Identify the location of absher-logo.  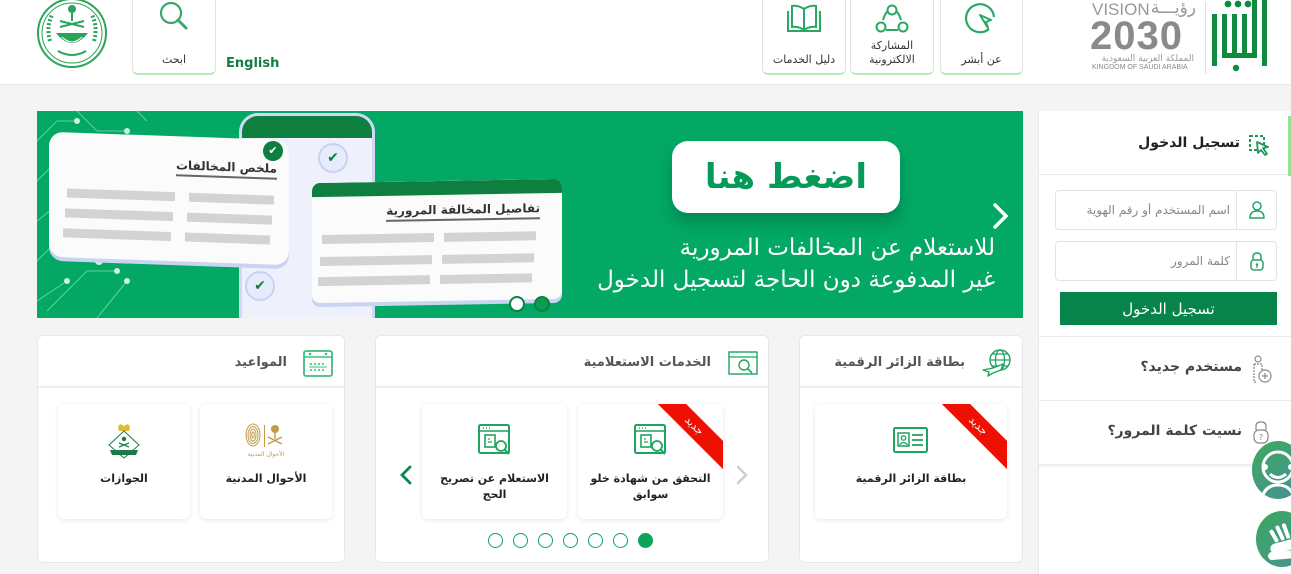
(1238, 37).